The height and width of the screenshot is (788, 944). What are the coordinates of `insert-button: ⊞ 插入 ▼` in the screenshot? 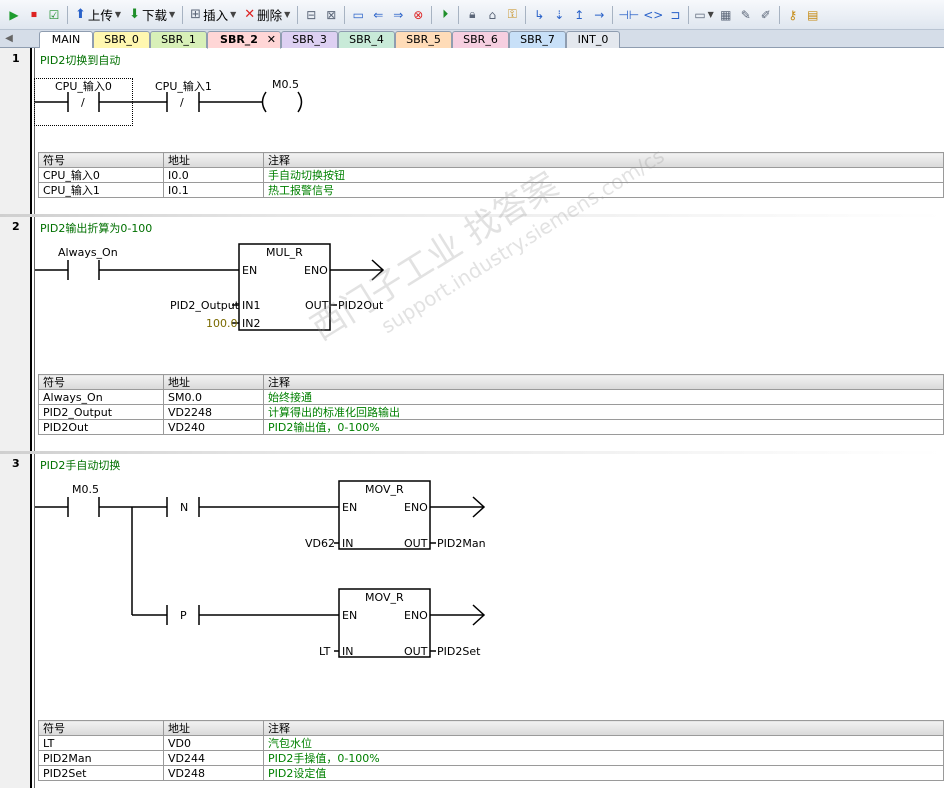 It's located at (213, 15).